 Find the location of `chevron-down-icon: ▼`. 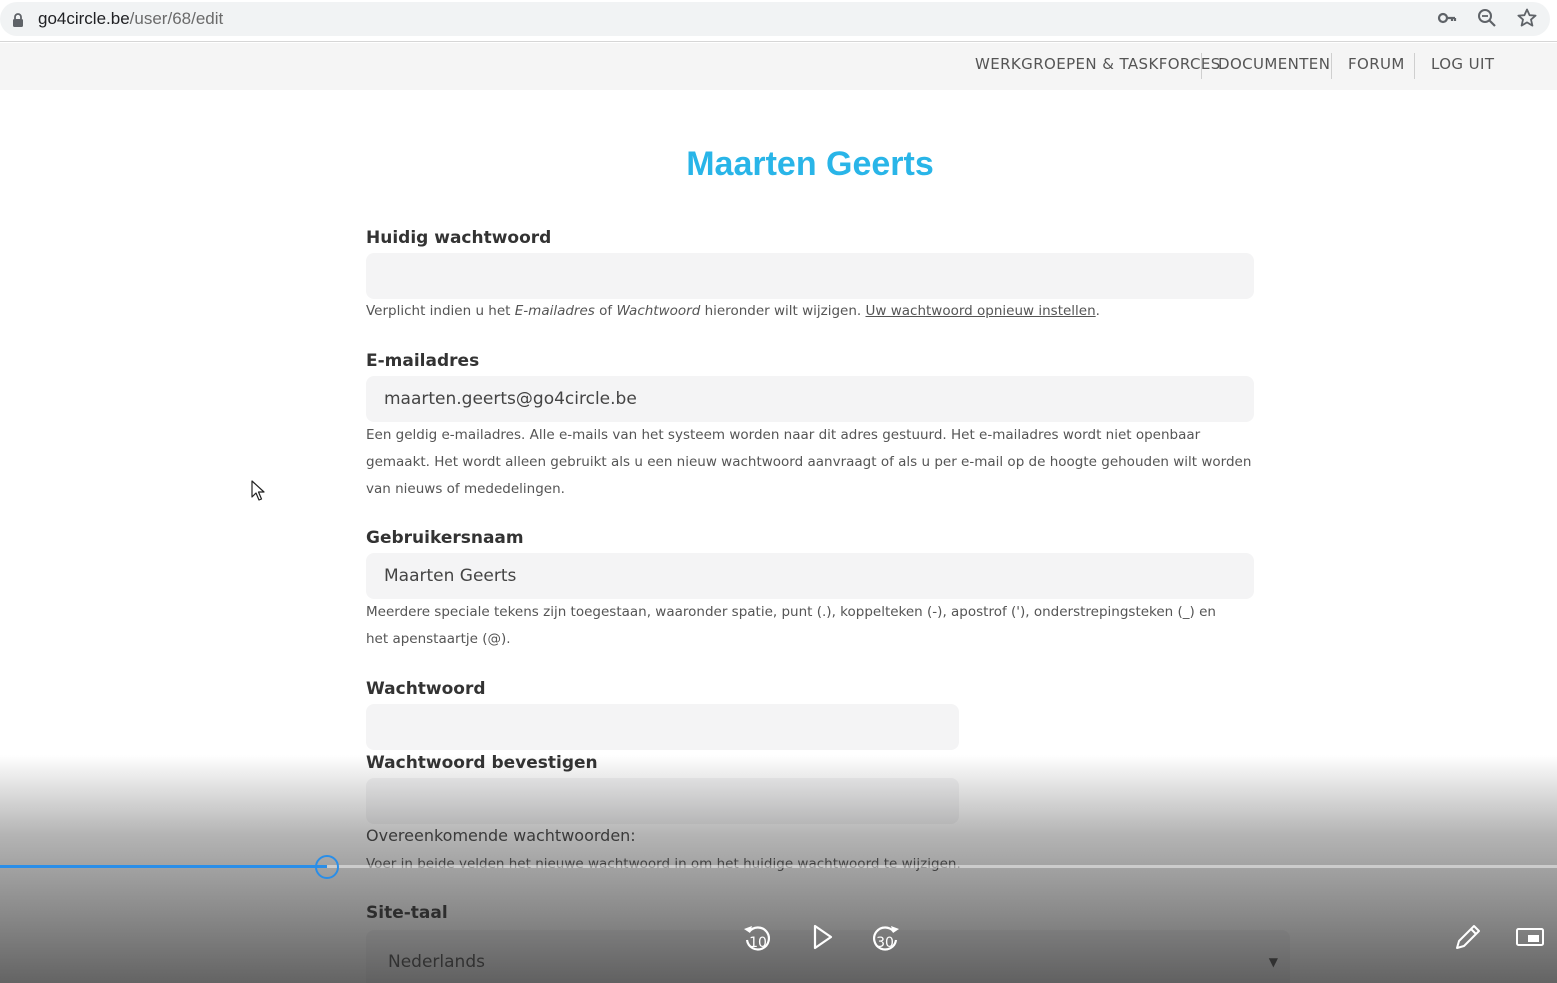

chevron-down-icon: ▼ is located at coordinates (1273, 962).